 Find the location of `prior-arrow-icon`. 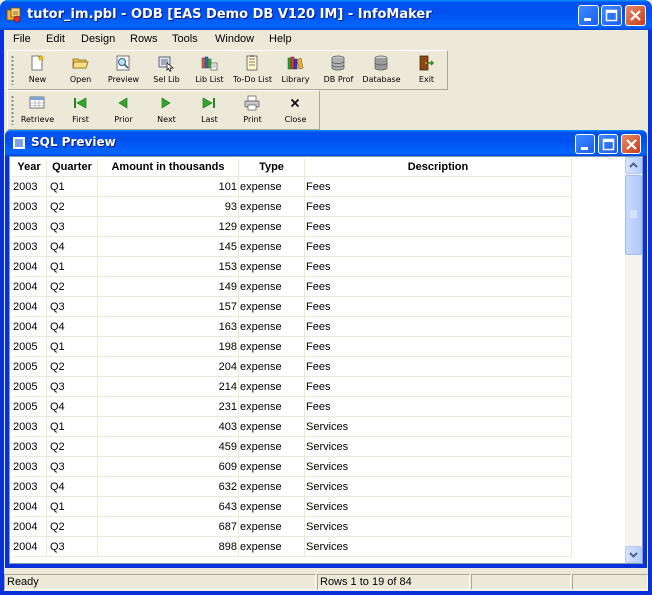

prior-arrow-icon is located at coordinates (123, 103).